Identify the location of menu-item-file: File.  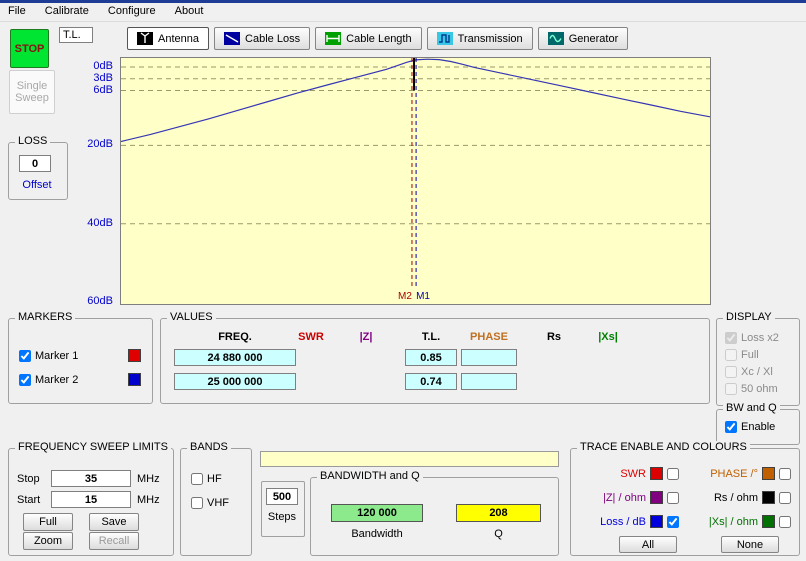
(17, 11).